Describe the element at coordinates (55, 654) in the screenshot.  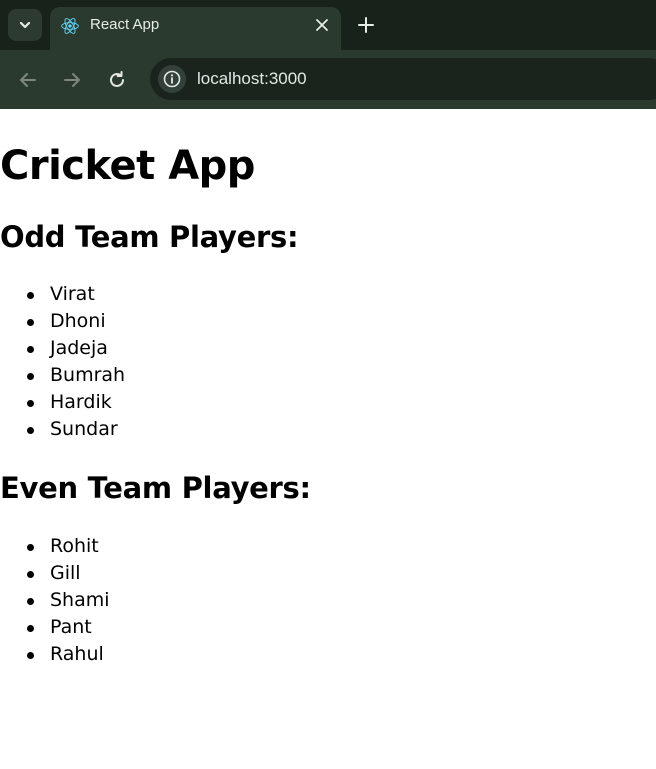
I see `list-item: Rahul` at that location.